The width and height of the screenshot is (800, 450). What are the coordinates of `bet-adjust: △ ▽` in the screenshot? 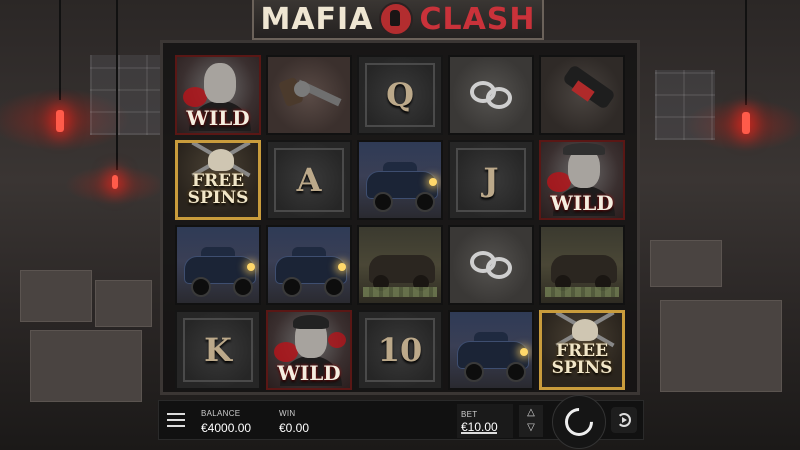 It's located at (531, 421).